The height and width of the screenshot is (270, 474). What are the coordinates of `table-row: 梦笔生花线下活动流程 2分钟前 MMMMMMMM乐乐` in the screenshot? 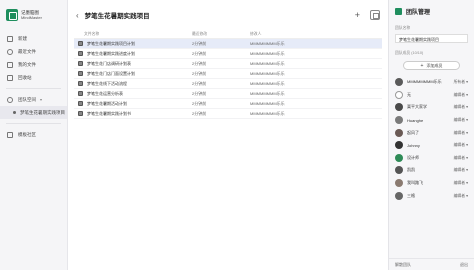 It's located at (228, 84).